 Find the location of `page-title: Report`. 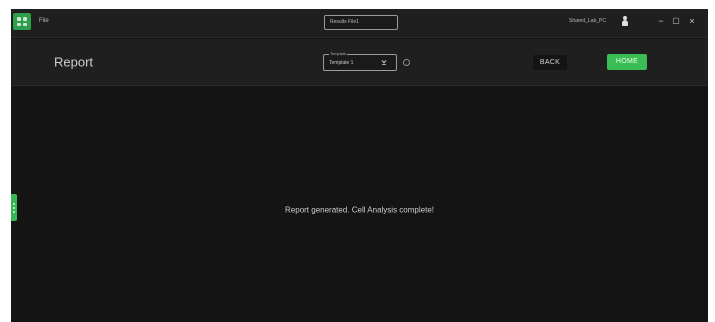

page-title: Report is located at coordinates (74, 62).